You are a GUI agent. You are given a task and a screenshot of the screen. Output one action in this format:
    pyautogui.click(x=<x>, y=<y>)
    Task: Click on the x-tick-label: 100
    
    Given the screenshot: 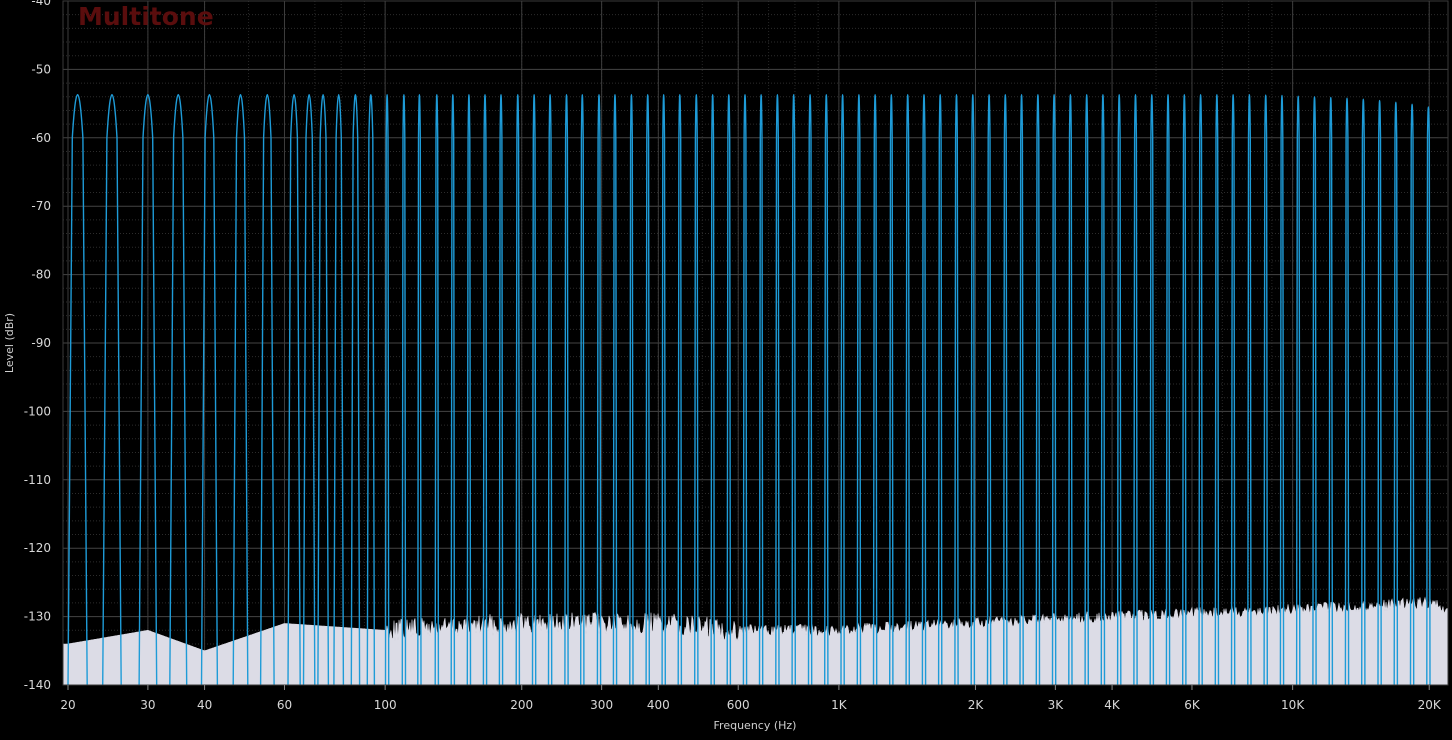 What is the action you would take?
    pyautogui.click(x=385, y=705)
    